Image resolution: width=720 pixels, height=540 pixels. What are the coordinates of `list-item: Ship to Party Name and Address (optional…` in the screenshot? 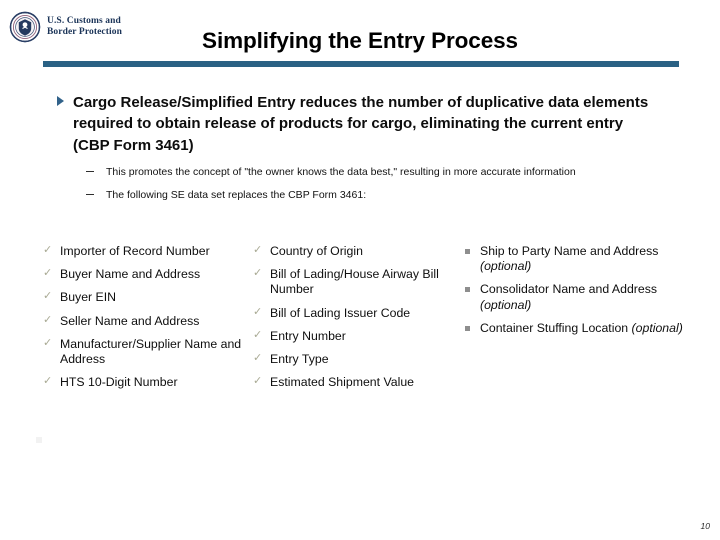 It's located at (575, 259).